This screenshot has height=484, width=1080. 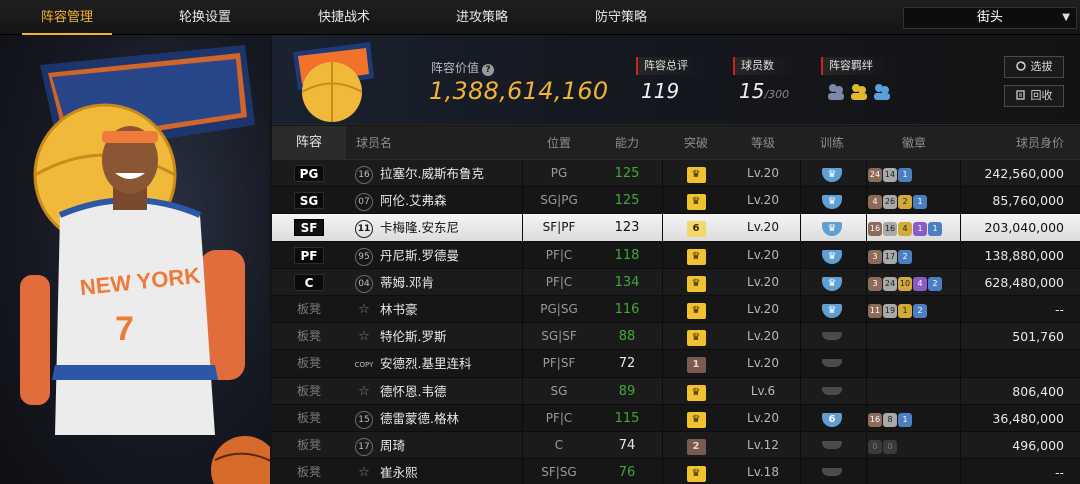 What do you see at coordinates (627, 391) in the screenshot?
I see `player-ability: 89` at bounding box center [627, 391].